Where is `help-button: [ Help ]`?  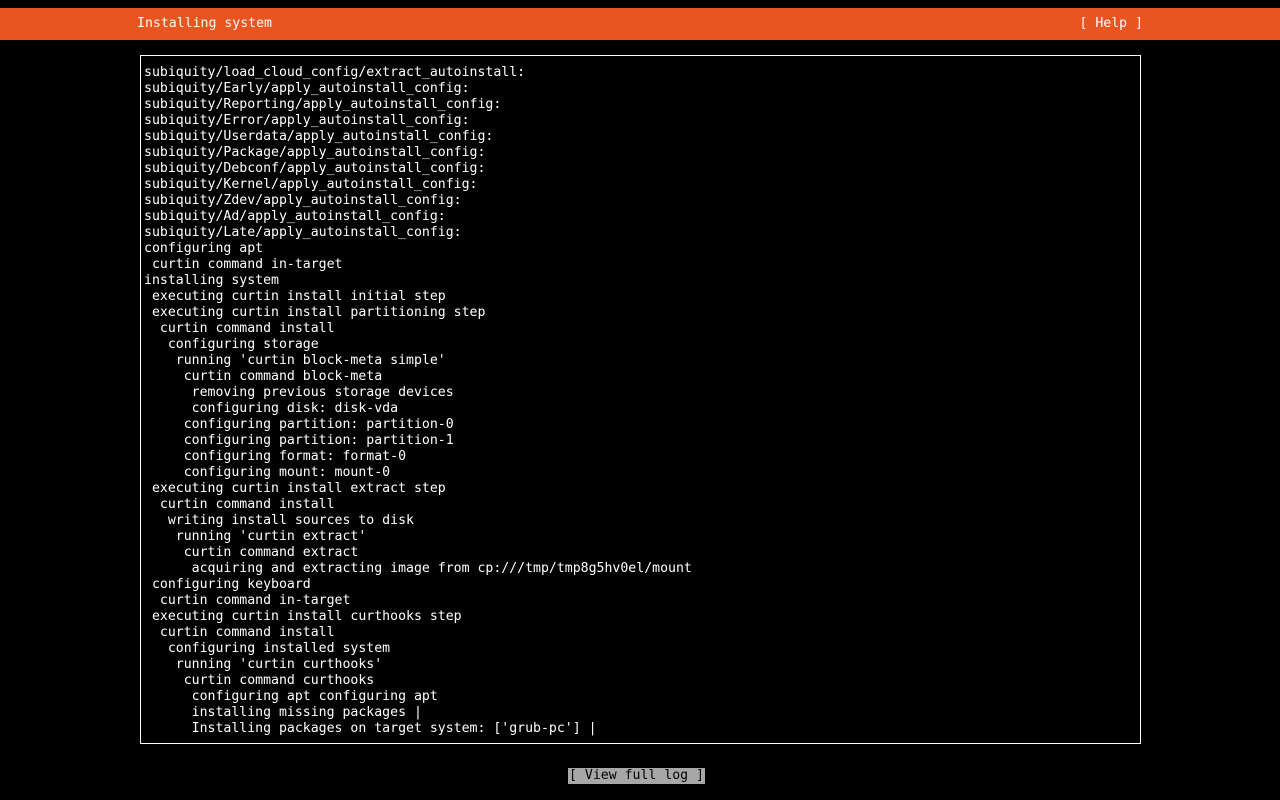
help-button: [ Help ] is located at coordinates (1111, 24).